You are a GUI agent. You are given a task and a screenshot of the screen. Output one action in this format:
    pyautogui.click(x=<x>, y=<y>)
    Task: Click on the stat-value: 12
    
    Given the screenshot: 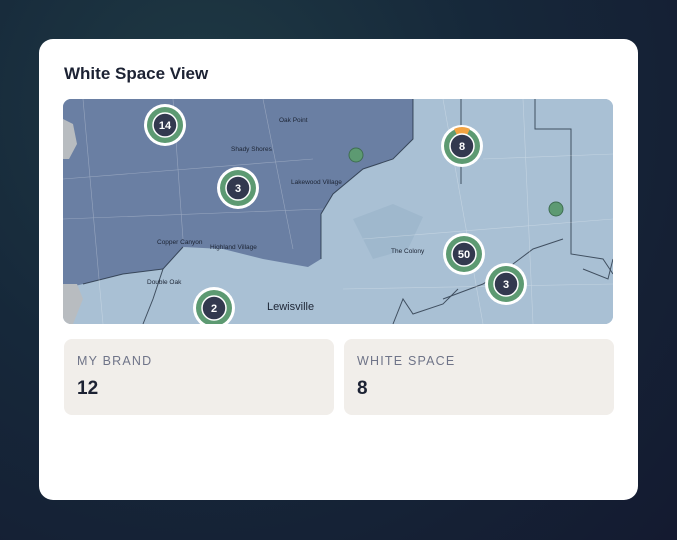 What is the action you would take?
    pyautogui.click(x=88, y=388)
    